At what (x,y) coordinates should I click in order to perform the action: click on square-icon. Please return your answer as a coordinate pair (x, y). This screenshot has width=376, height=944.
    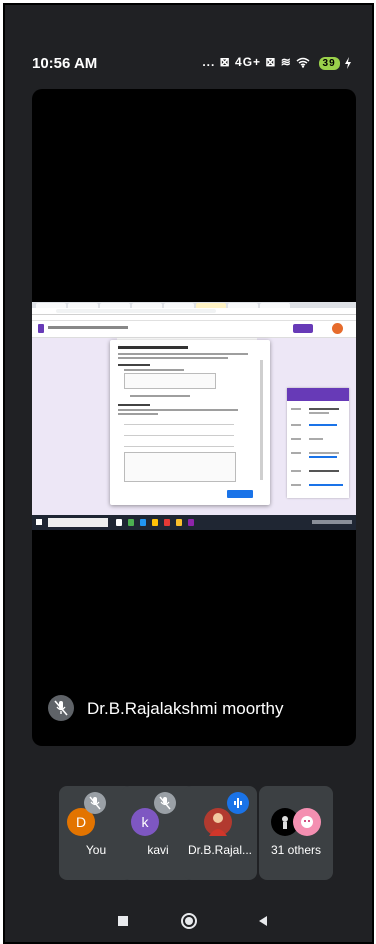
    Looking at the image, I should click on (123, 921).